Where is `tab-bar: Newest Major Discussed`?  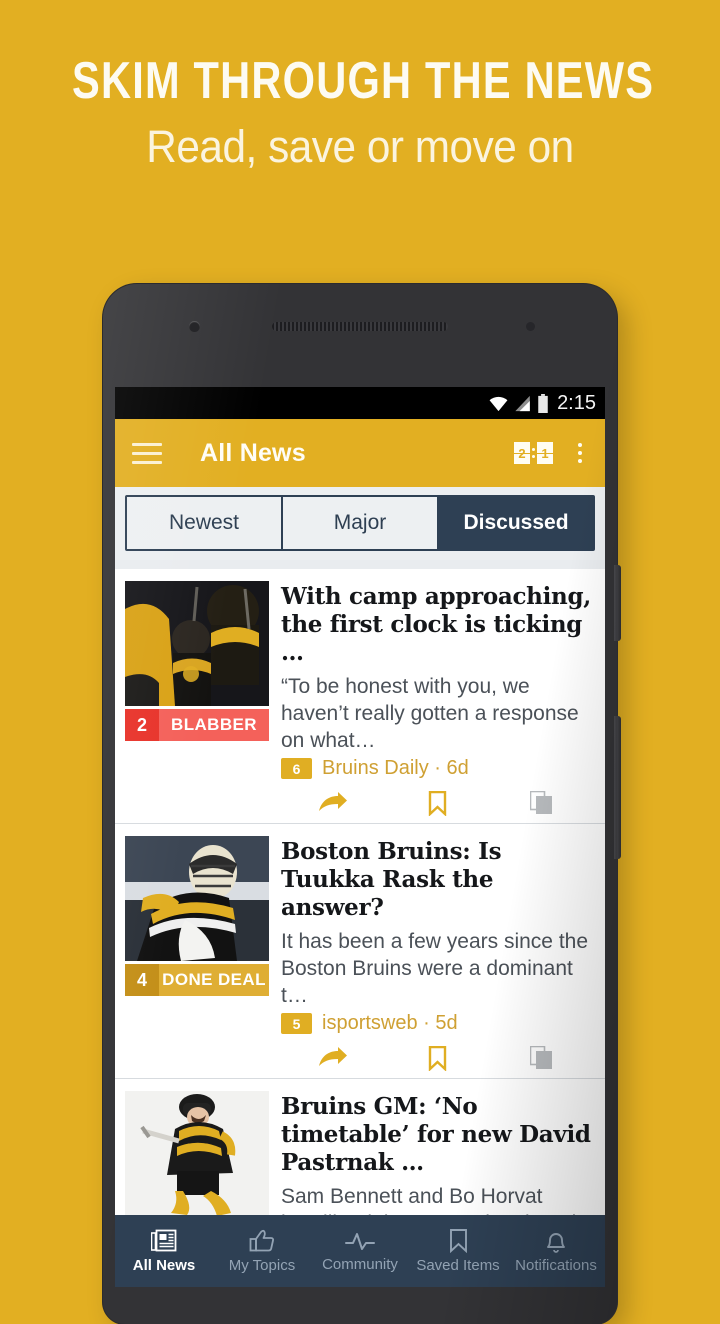
tab-bar: Newest Major Discussed is located at coordinates (360, 523).